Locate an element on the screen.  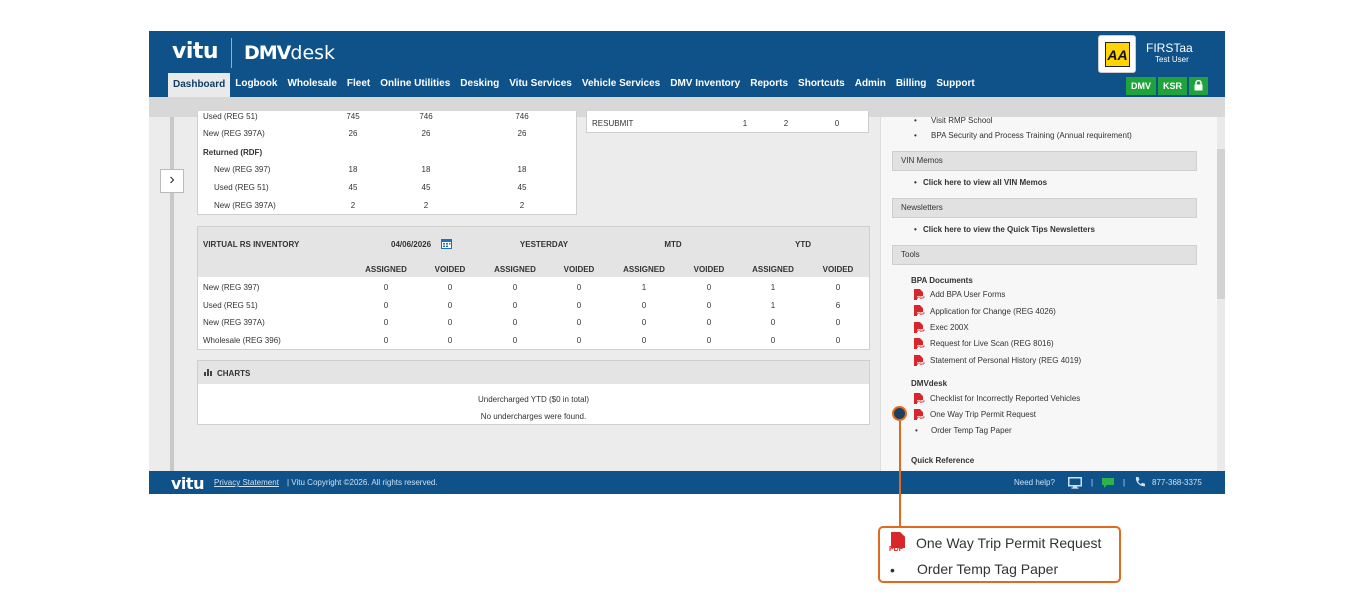
document-link: Request for Live Scan (REG 8016) is located at coordinates (992, 343).